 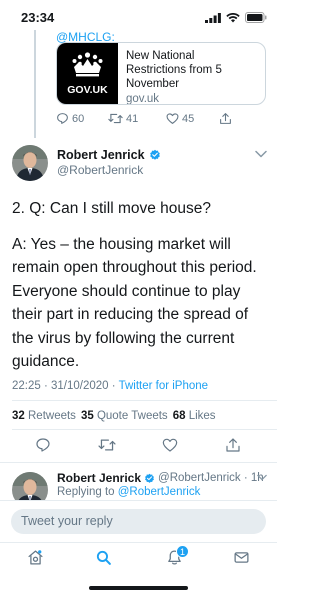 I want to click on tweet-timestamp: 22:25 · 31/10/2020 · Twitter for iPhone, so click(x=110, y=386).